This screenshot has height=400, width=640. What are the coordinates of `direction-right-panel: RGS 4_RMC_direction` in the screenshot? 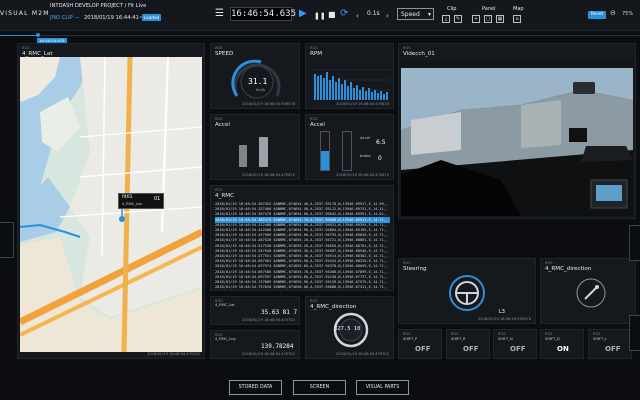 It's located at (588, 291).